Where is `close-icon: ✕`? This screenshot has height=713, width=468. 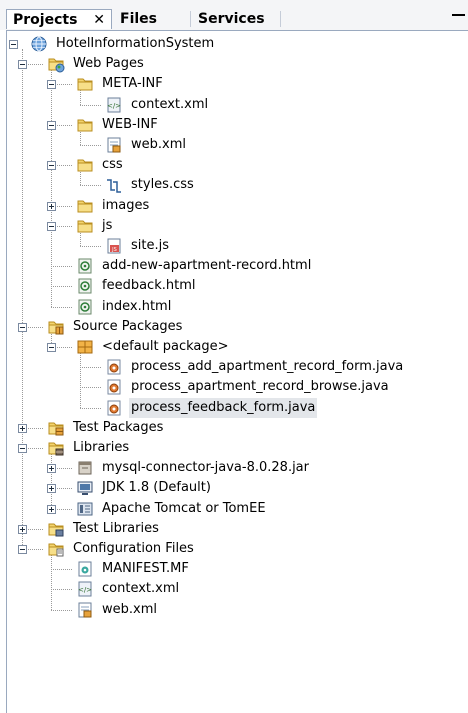 close-icon: ✕ is located at coordinates (99, 20).